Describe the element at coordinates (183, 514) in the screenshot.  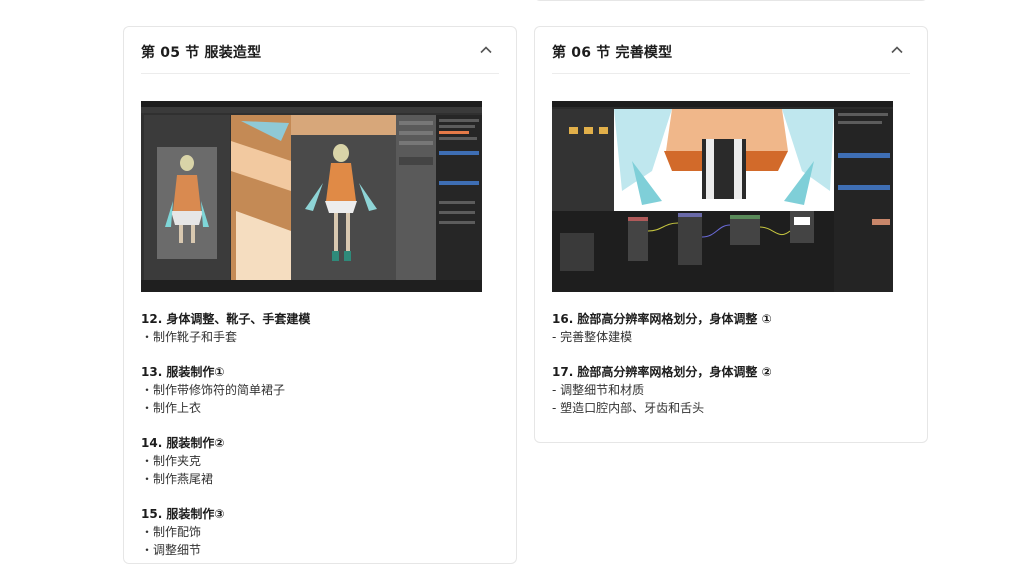
I see `lesson-title: 15. 服装制作③` at that location.